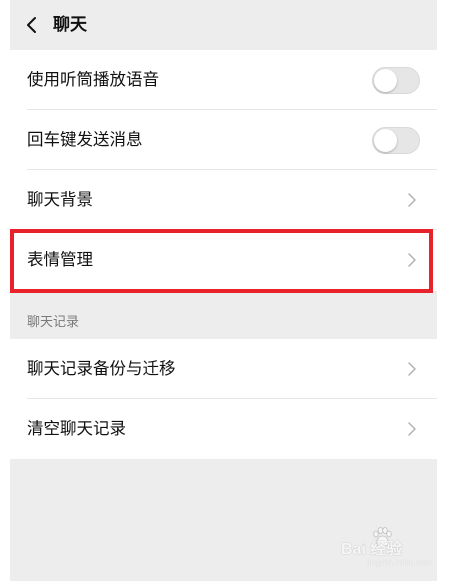 This screenshot has height=581, width=450. What do you see at coordinates (70, 25) in the screenshot?
I see `page-title: 聊天` at bounding box center [70, 25].